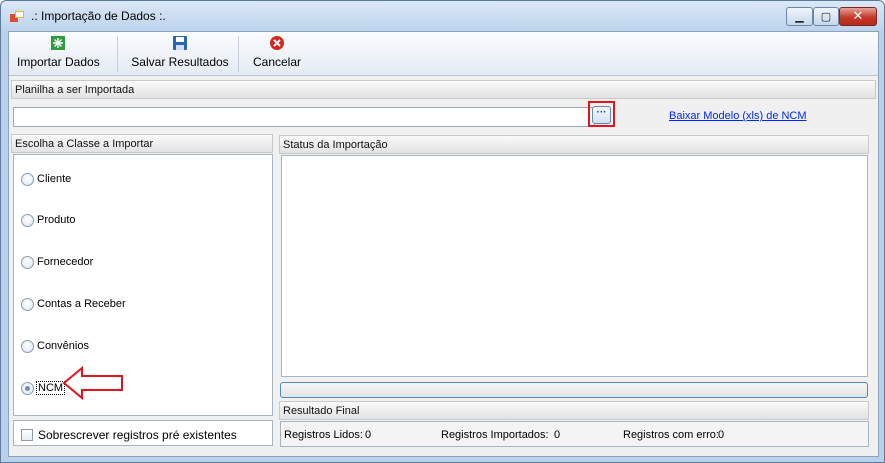  What do you see at coordinates (323, 435) in the screenshot?
I see `read-records-label: Registros Lidos:` at bounding box center [323, 435].